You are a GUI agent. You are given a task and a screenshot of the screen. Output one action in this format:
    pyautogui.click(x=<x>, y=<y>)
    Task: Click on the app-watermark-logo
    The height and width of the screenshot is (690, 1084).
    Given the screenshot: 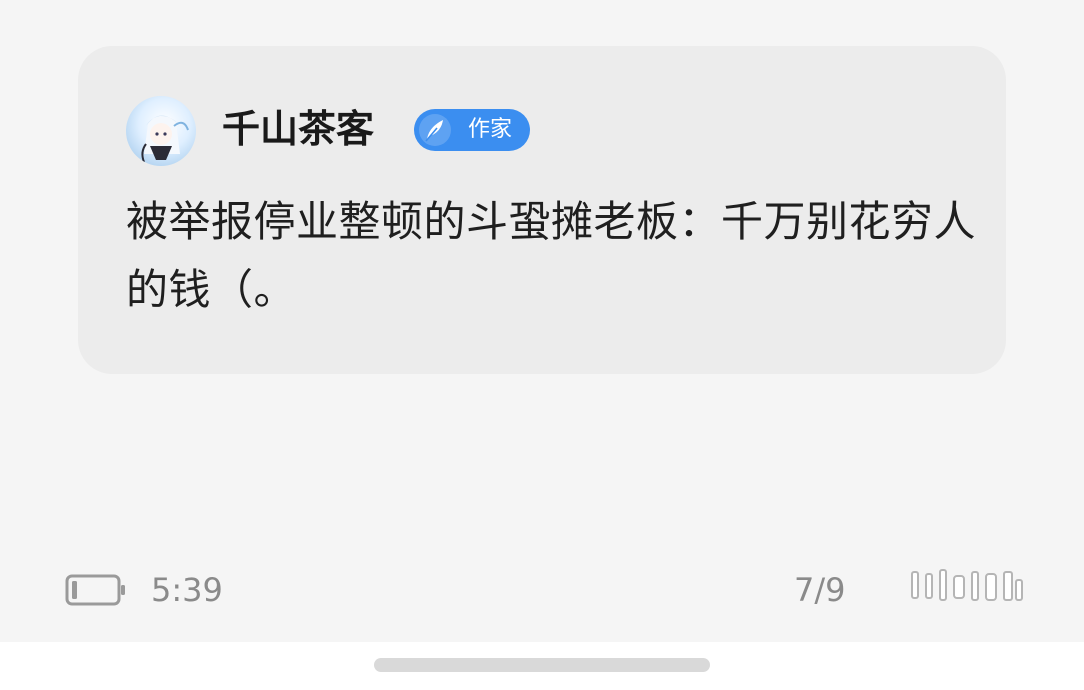 What is the action you would take?
    pyautogui.click(x=967, y=585)
    